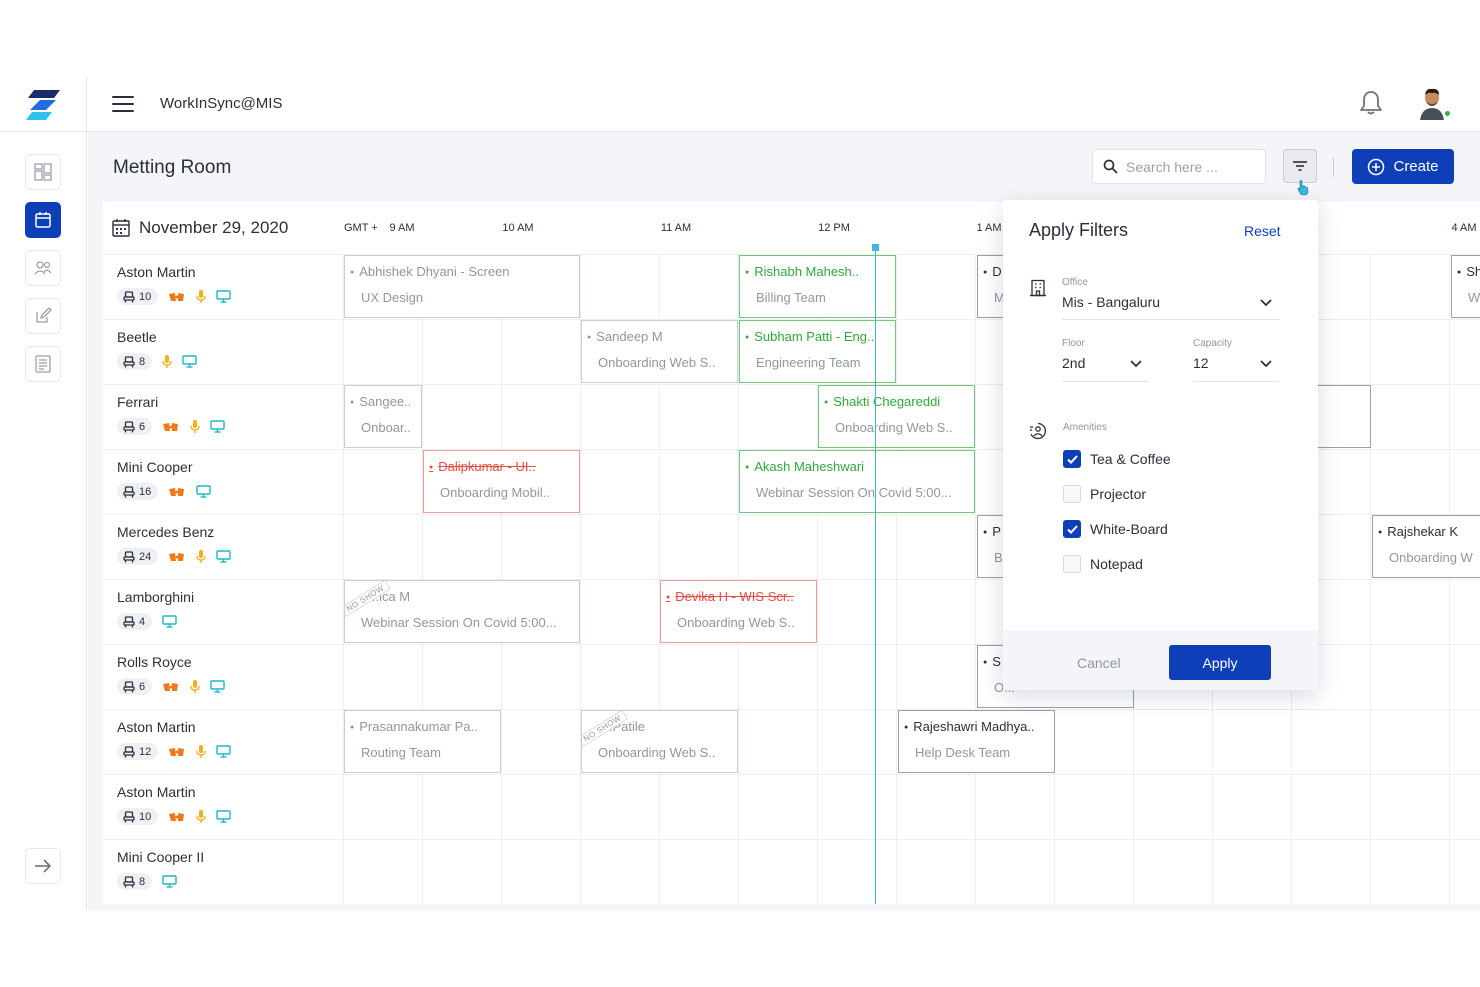 The image size is (1480, 987). Describe the element at coordinates (1220, 662) in the screenshot. I see `apply-button: Apply` at that location.